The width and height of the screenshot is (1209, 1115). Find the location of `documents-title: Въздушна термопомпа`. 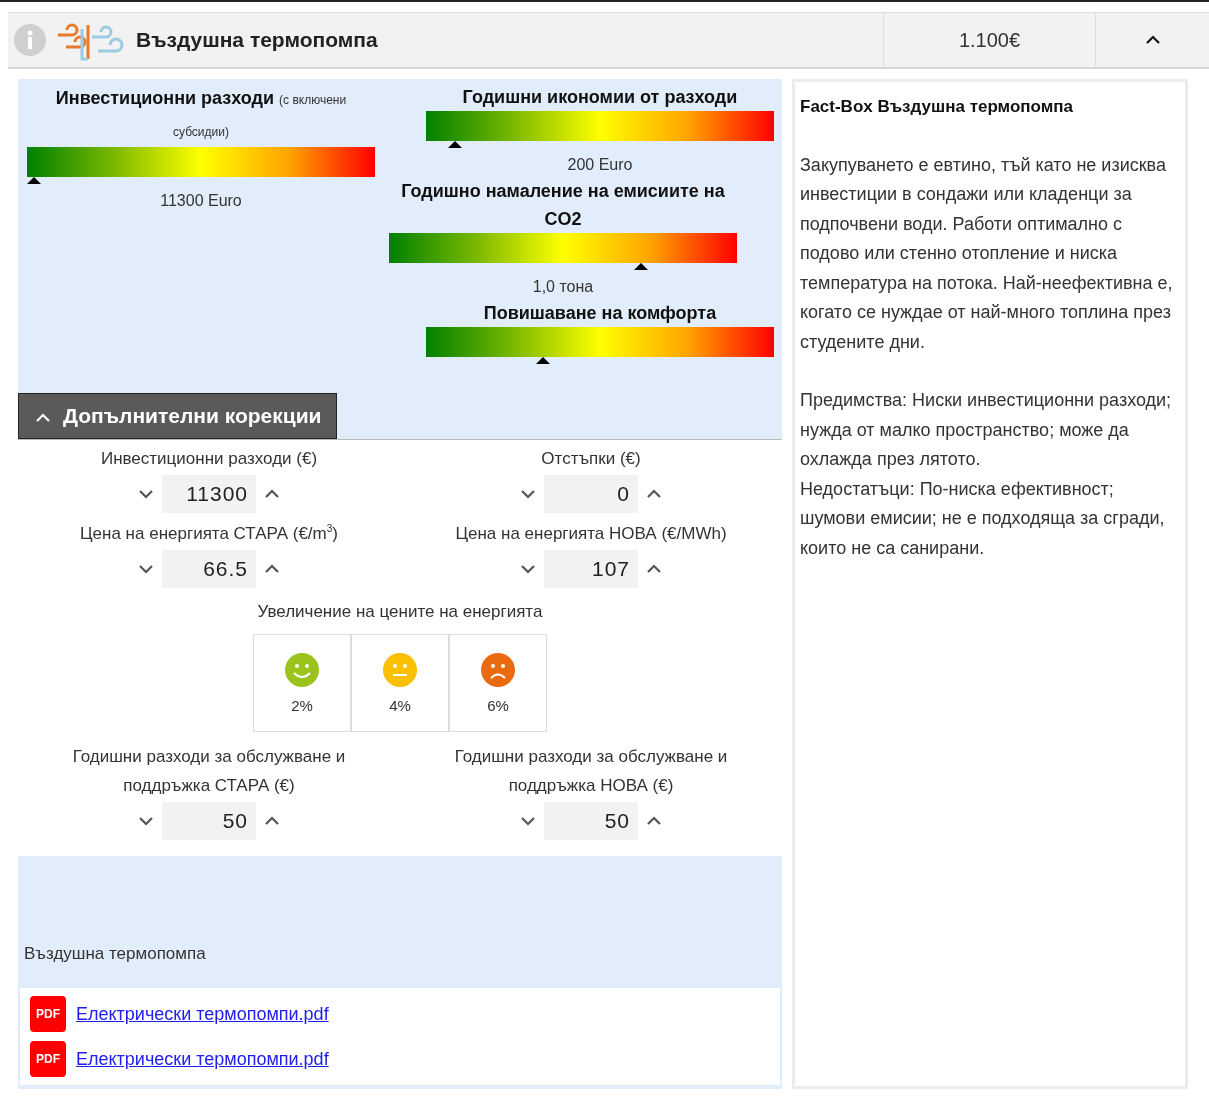

documents-title: Въздушна термопомпа is located at coordinates (115, 954).